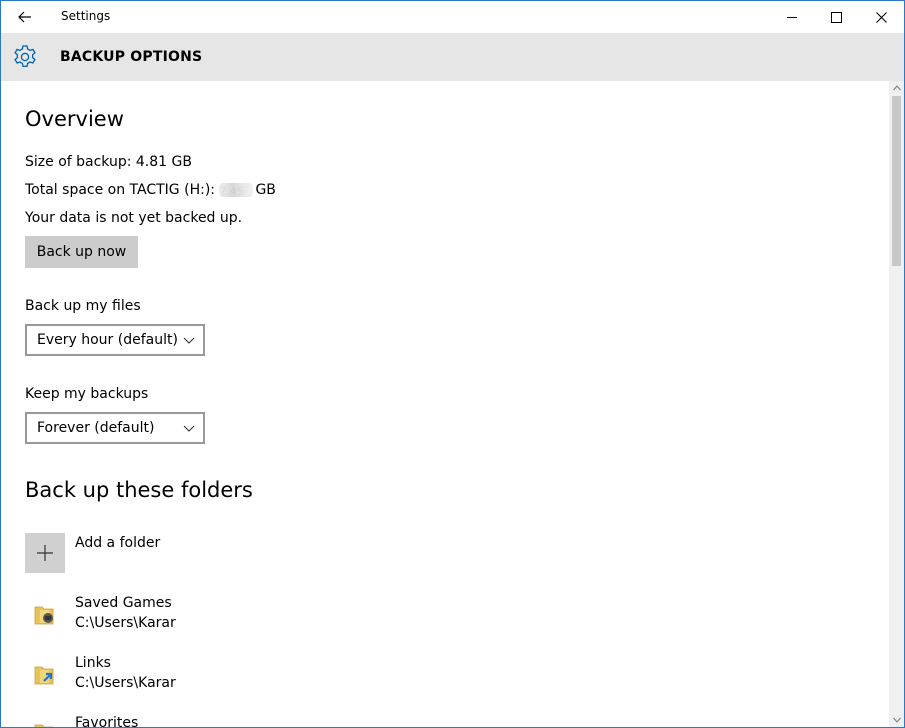 This screenshot has width=905, height=728. I want to click on close-icon, so click(881, 17).